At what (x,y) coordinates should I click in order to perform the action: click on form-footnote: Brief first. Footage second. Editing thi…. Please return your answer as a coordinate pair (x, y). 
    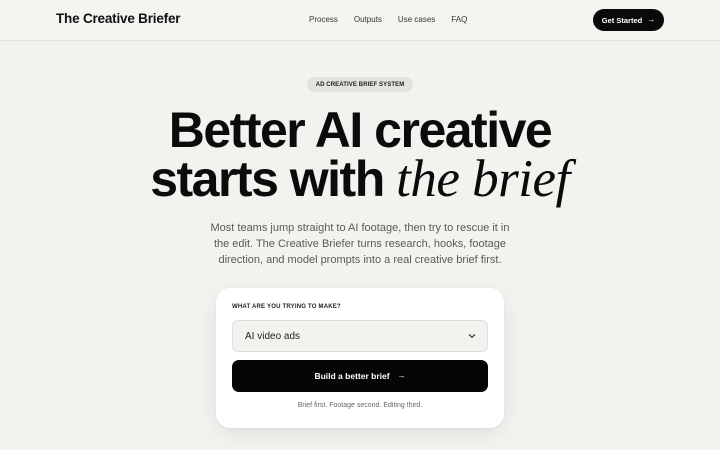
    Looking at the image, I should click on (360, 405).